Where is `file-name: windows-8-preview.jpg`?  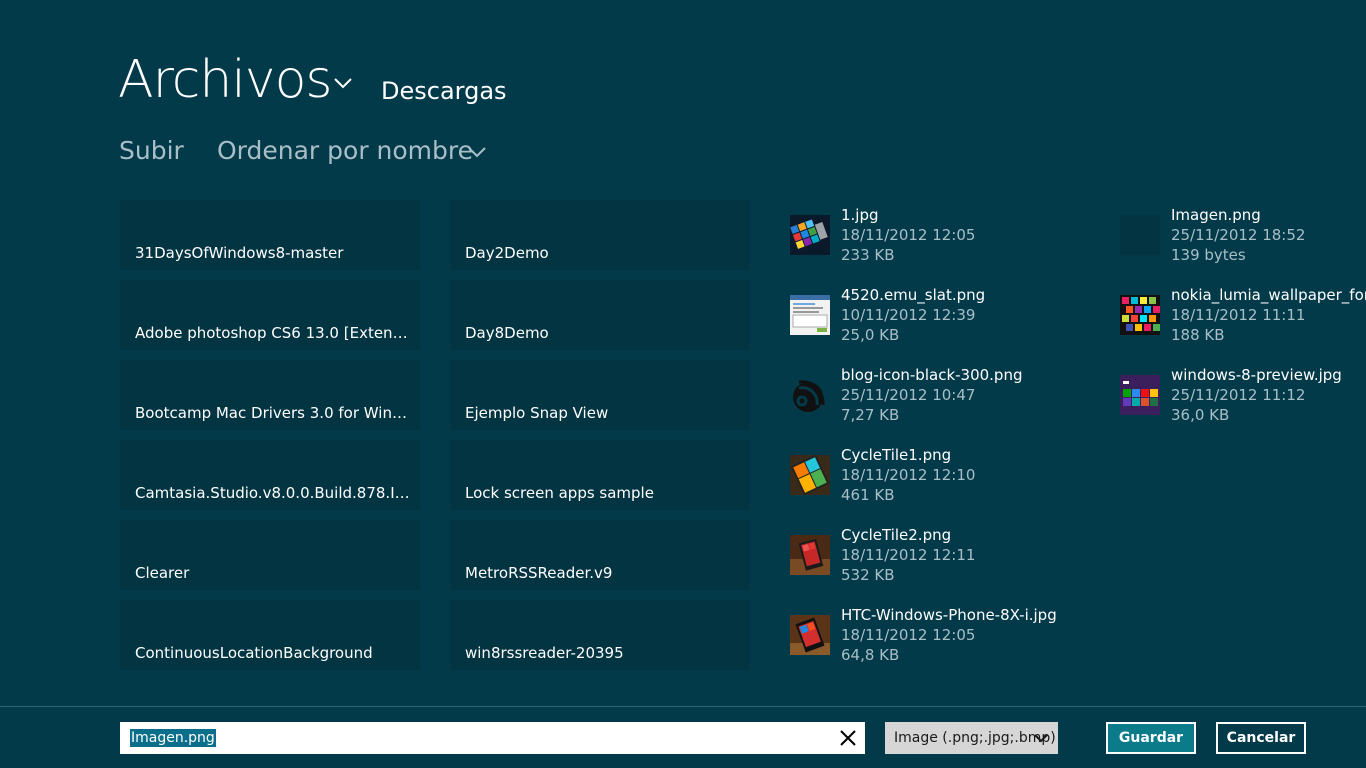
file-name: windows-8-preview.jpg is located at coordinates (1256, 375).